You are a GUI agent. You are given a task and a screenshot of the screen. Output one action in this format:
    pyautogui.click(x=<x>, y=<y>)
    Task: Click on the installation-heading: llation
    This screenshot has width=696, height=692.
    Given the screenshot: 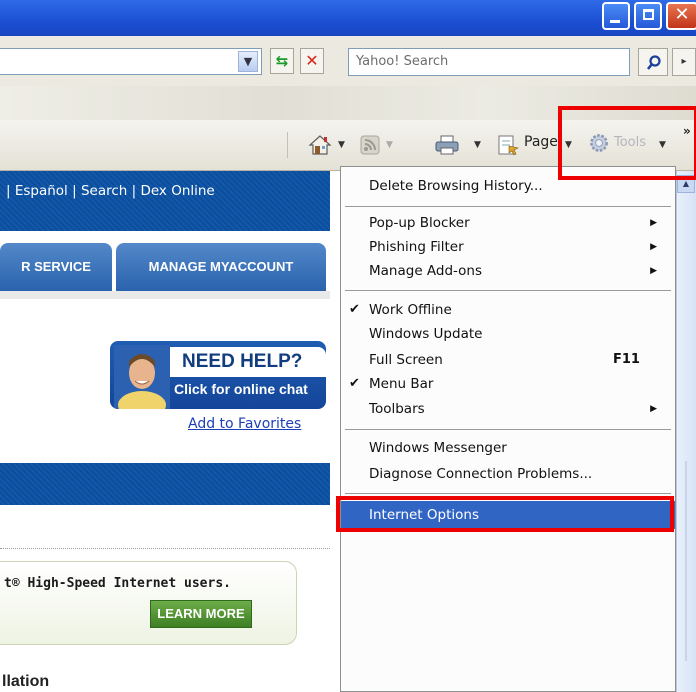 What is the action you would take?
    pyautogui.click(x=26, y=681)
    